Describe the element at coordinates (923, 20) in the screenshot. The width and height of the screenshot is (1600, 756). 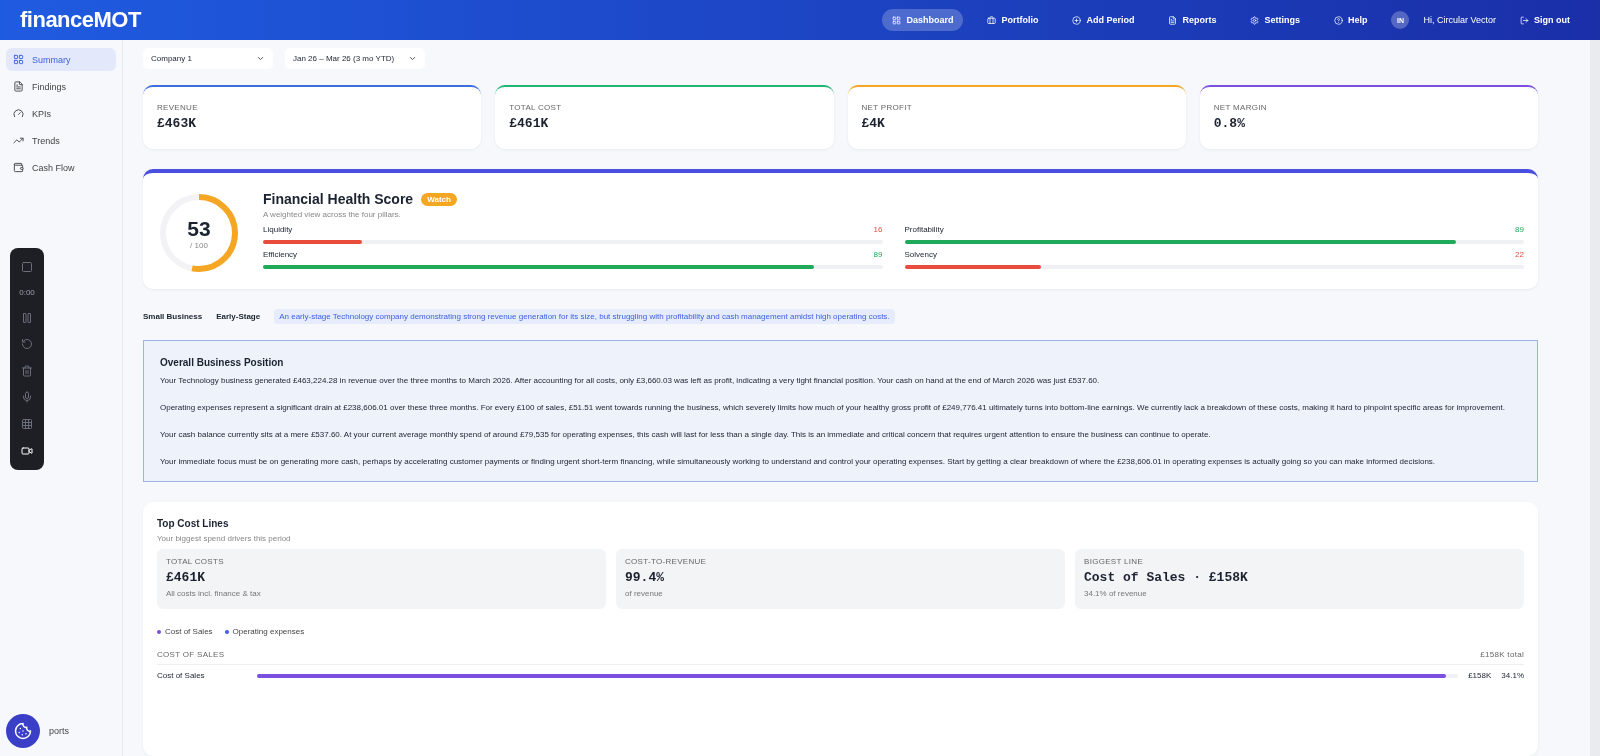
I see `nav-link: Dashboard` at that location.